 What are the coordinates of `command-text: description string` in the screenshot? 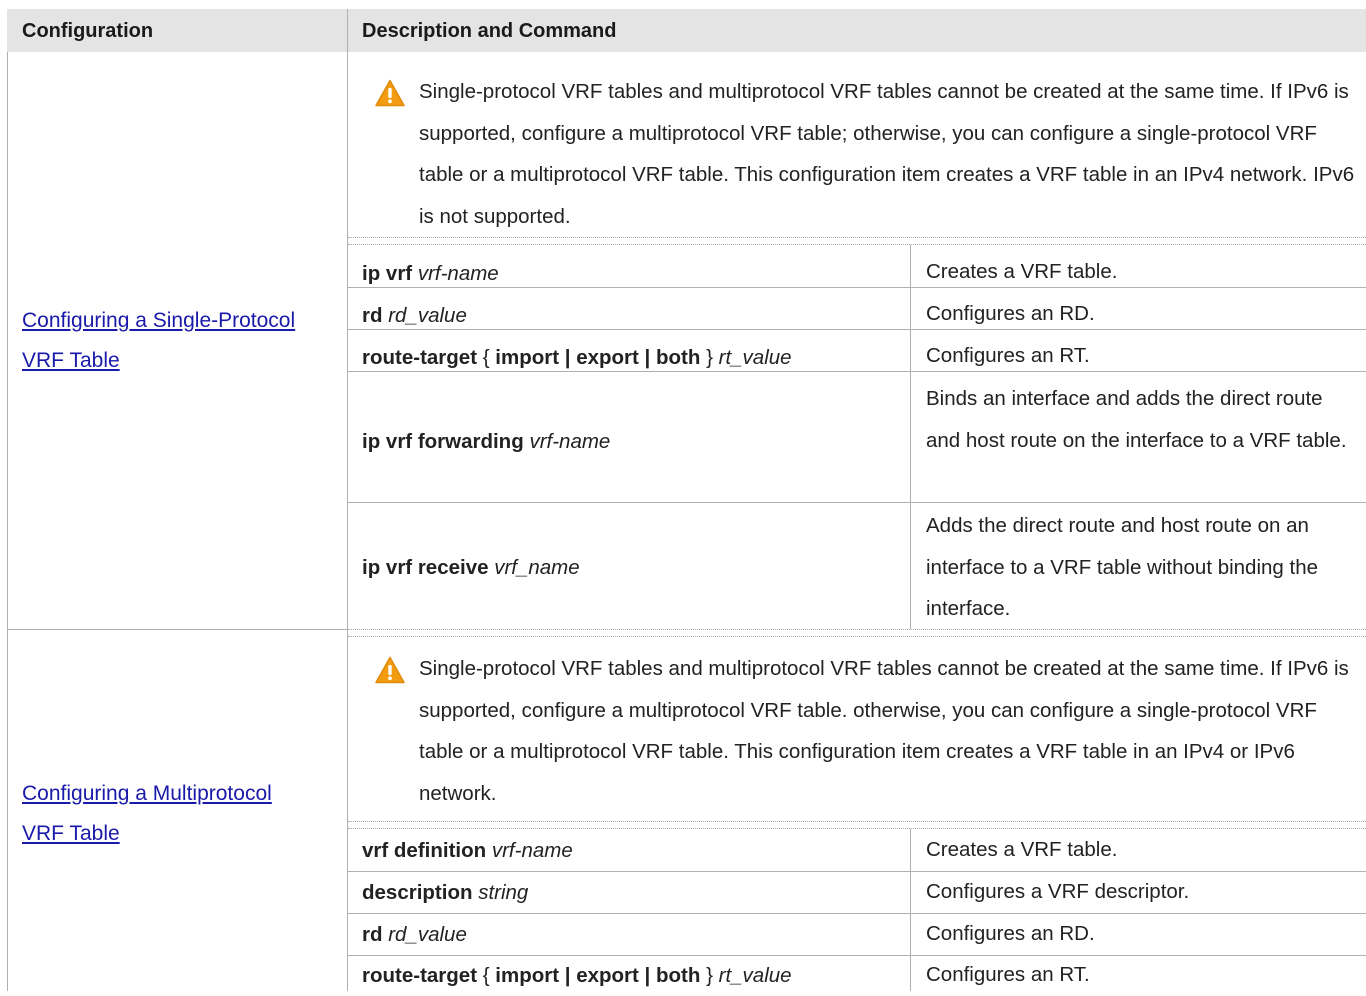 It's located at (445, 893).